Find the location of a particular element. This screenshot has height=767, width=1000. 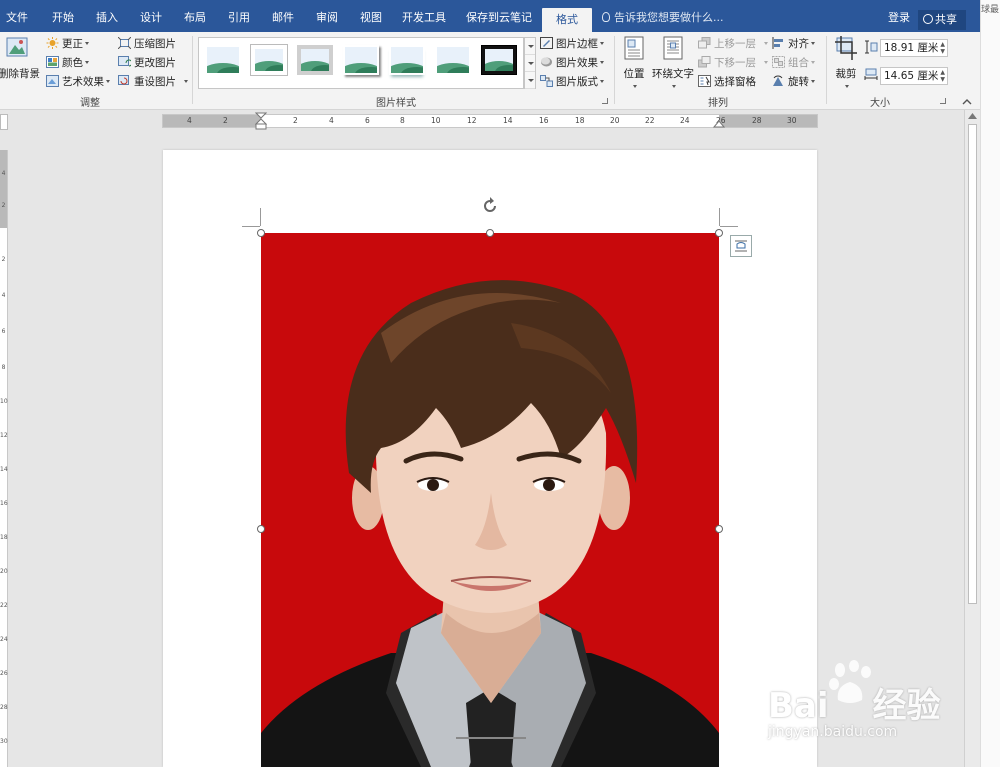

group-objects-button: 组合 is located at coordinates (793, 63).